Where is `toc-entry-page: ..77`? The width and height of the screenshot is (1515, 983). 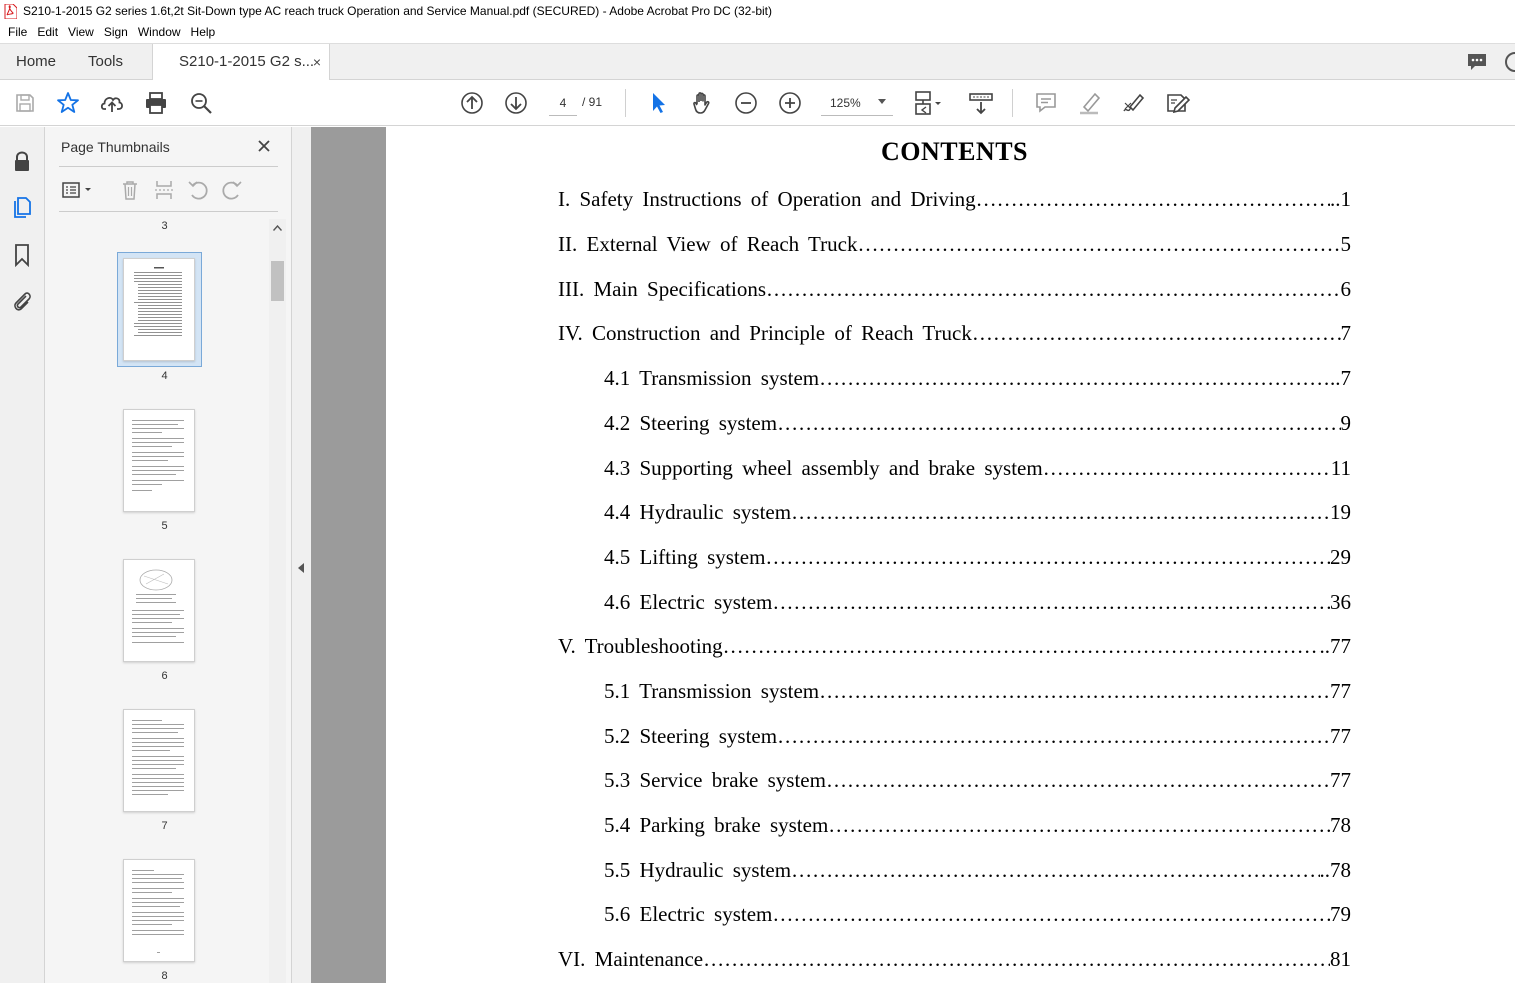
toc-entry-page: ..77 is located at coordinates (1335, 646).